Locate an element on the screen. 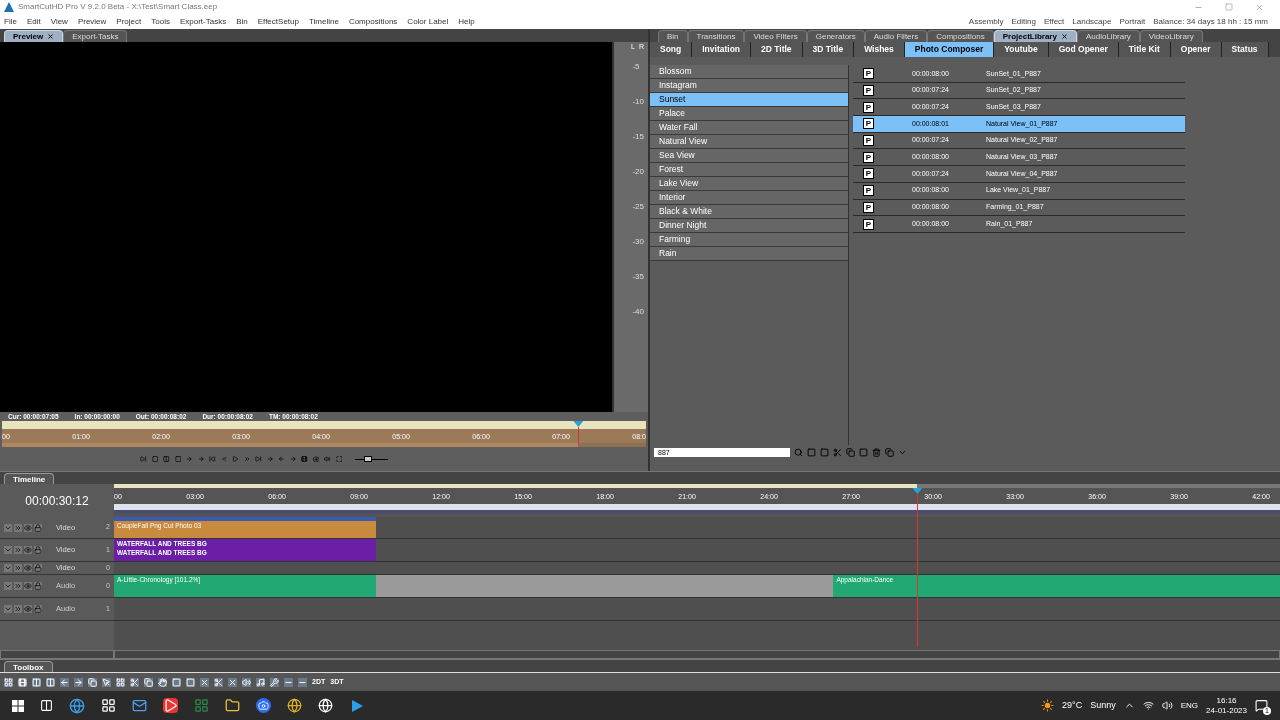  folder-icon is located at coordinates (232, 705).